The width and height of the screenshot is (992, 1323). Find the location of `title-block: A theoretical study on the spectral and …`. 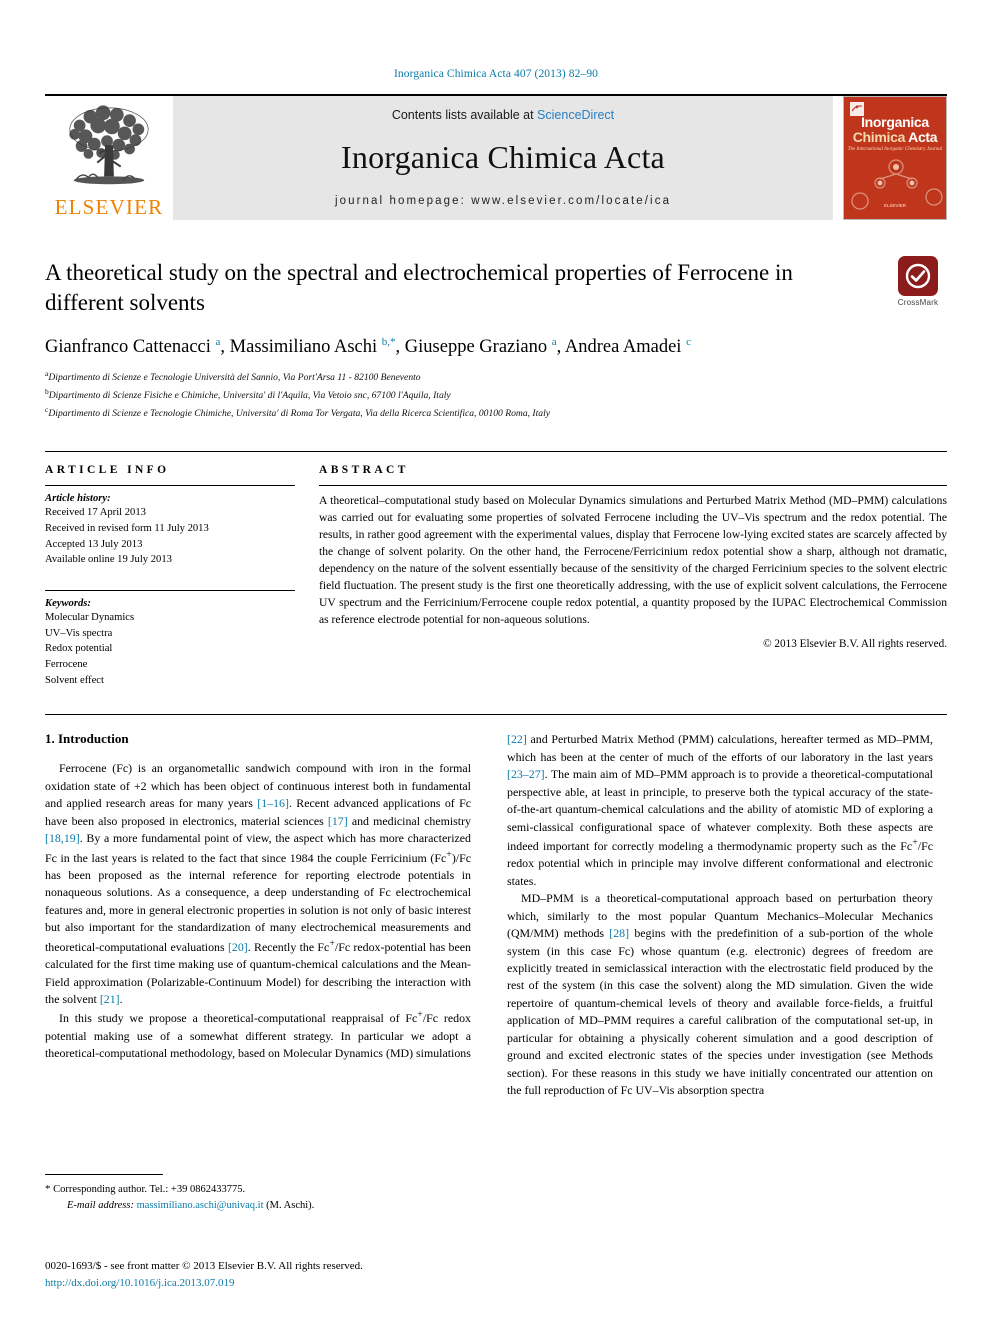

title-block: A theoretical study on the spectral and … is located at coordinates (496, 338).